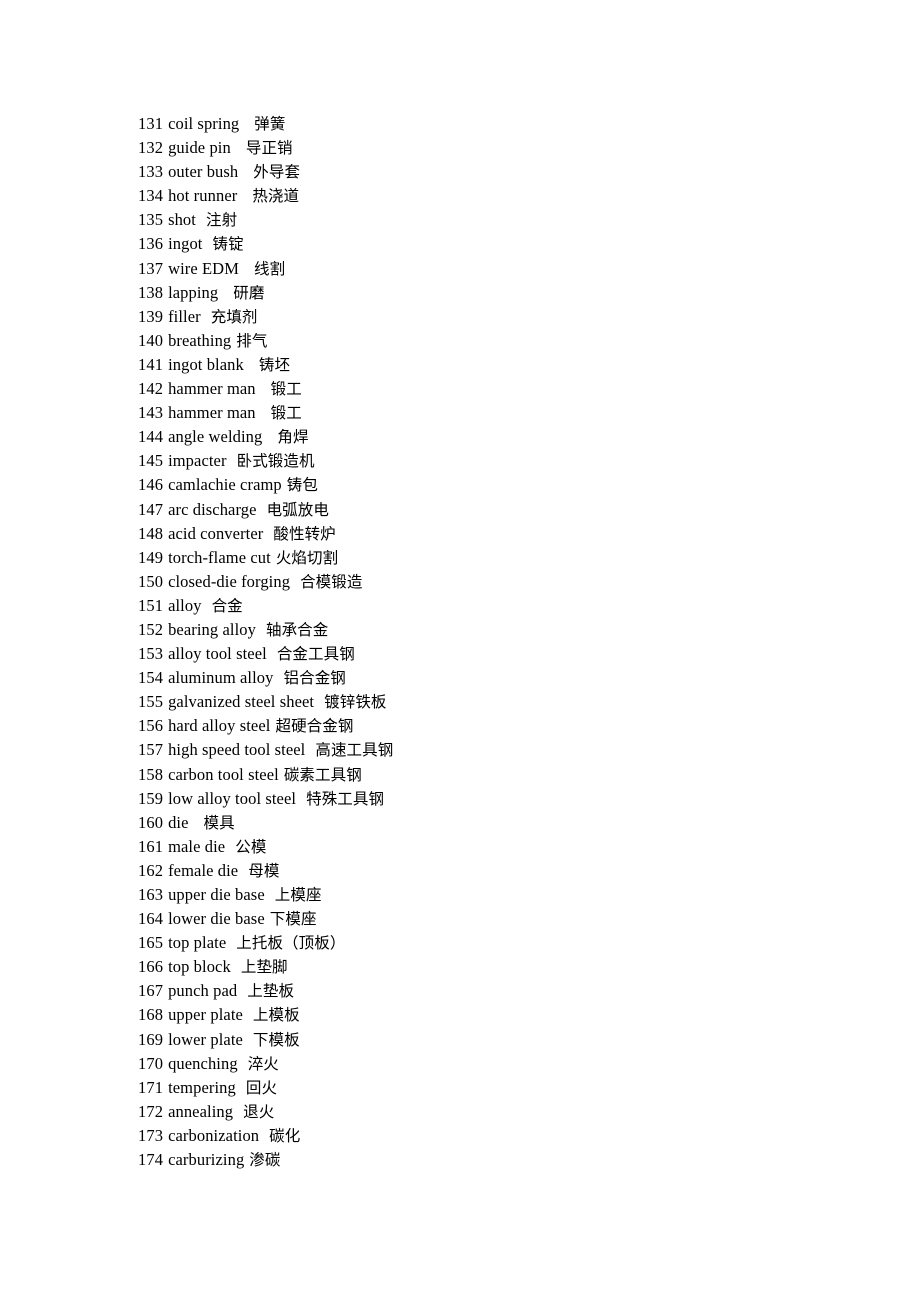  I want to click on entry-english-term: low alloy tool steel, so click(232, 798).